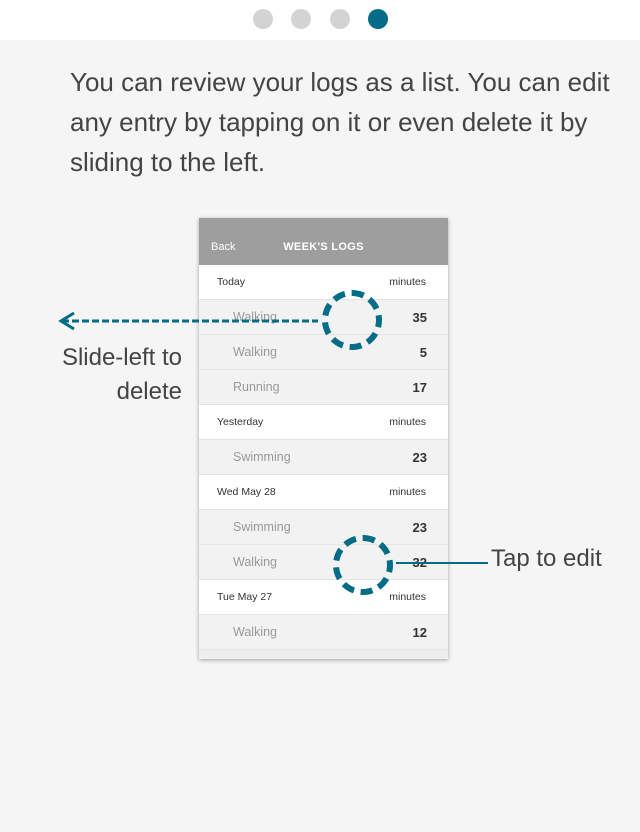  What do you see at coordinates (323, 387) in the screenshot?
I see `log-entry: Running 17` at bounding box center [323, 387].